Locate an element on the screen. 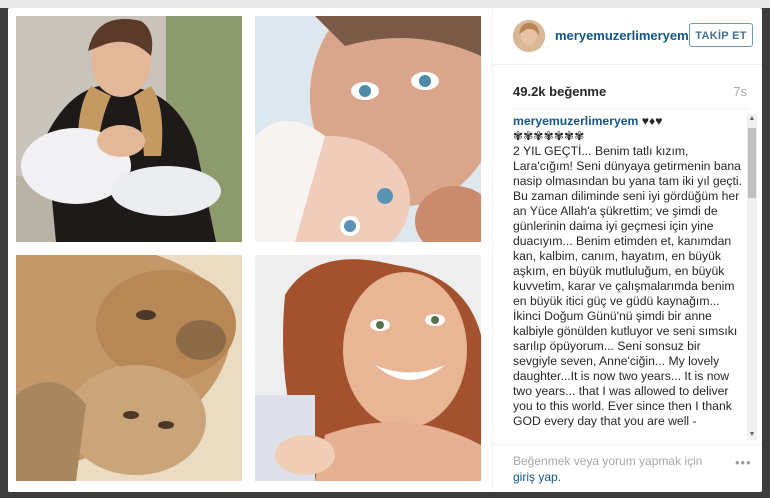  caption-scrollbar: ▲ ▼ is located at coordinates (752, 277).